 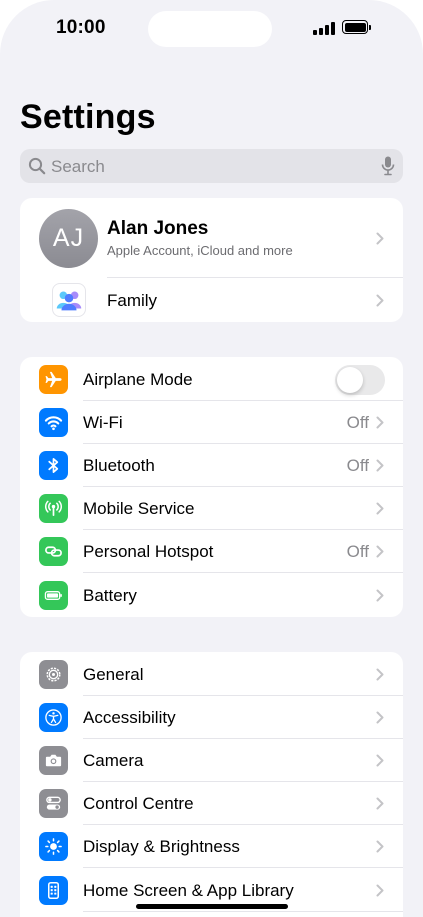 I want to click on account-subtitle: Apple Account, iCloud and more, so click(x=200, y=250).